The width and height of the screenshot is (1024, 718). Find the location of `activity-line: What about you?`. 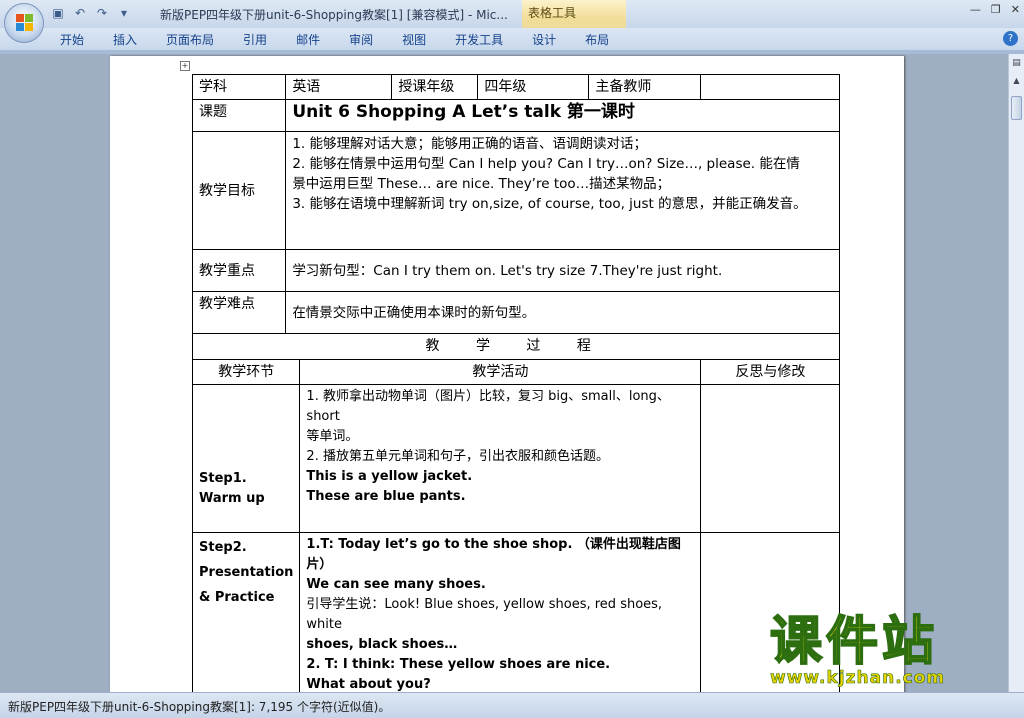

activity-line: What about you? is located at coordinates (368, 684).